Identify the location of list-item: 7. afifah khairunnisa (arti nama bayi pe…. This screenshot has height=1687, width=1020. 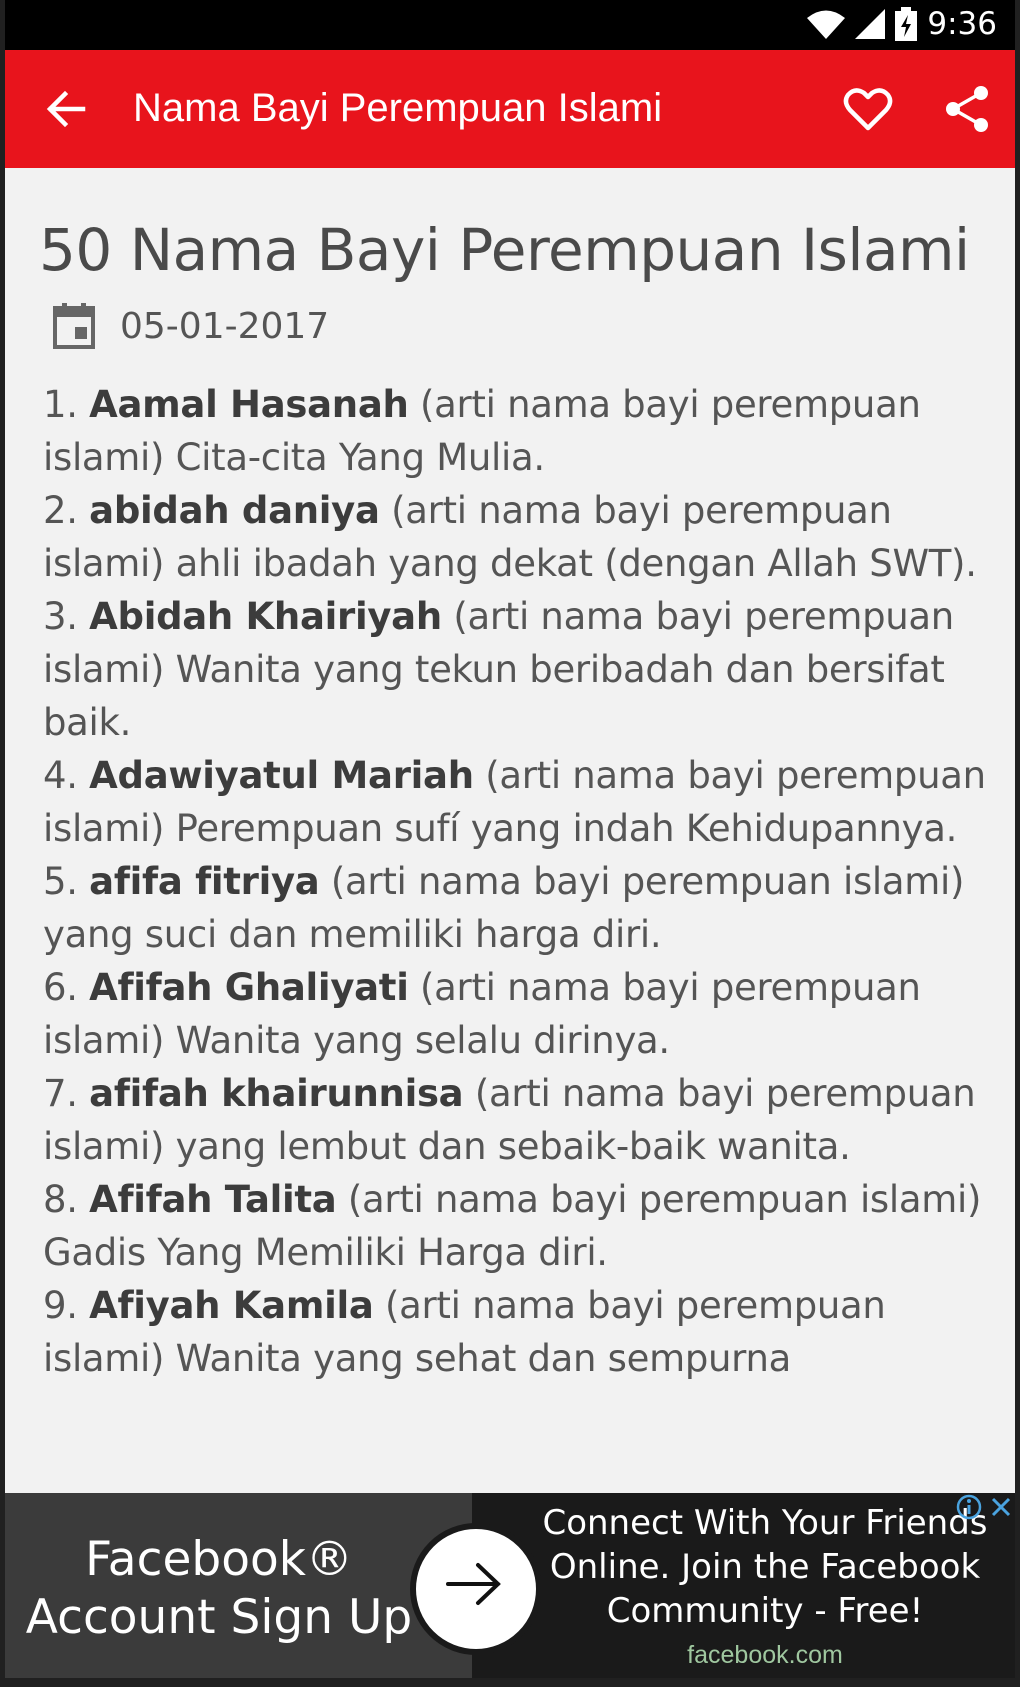
(522, 1120).